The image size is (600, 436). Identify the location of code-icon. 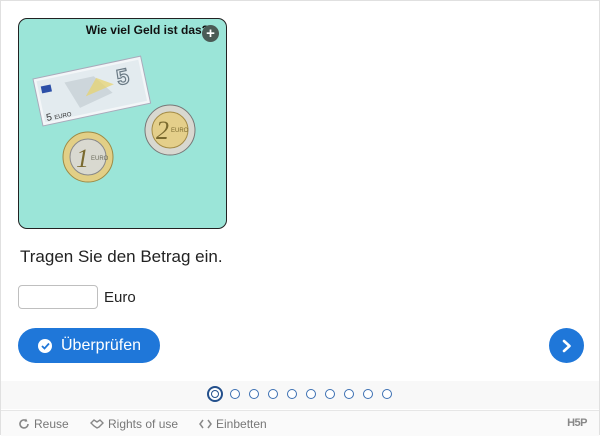
(205, 424).